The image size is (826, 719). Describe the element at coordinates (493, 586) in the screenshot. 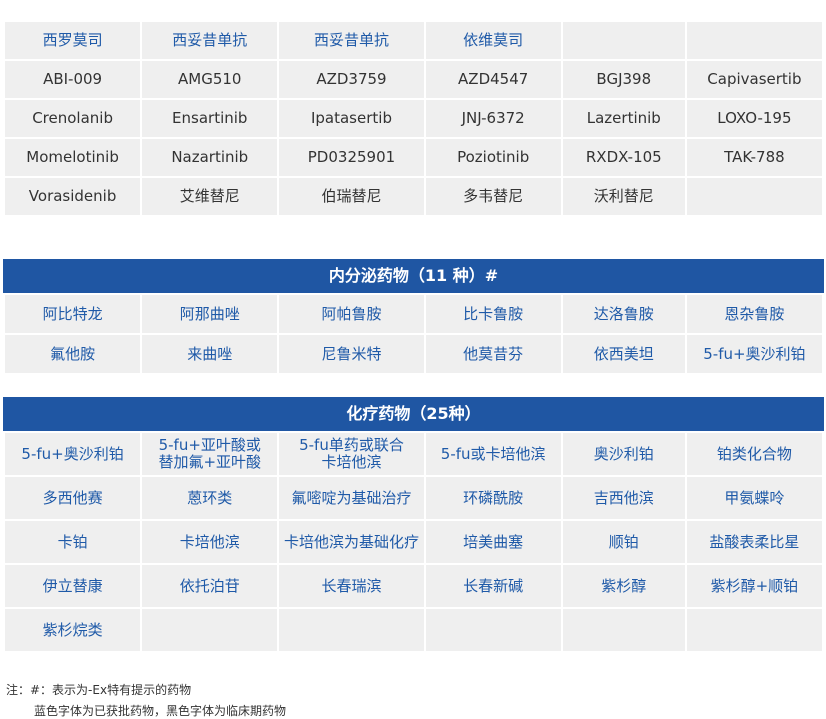

I see `drug-cell: 长春新碱` at that location.